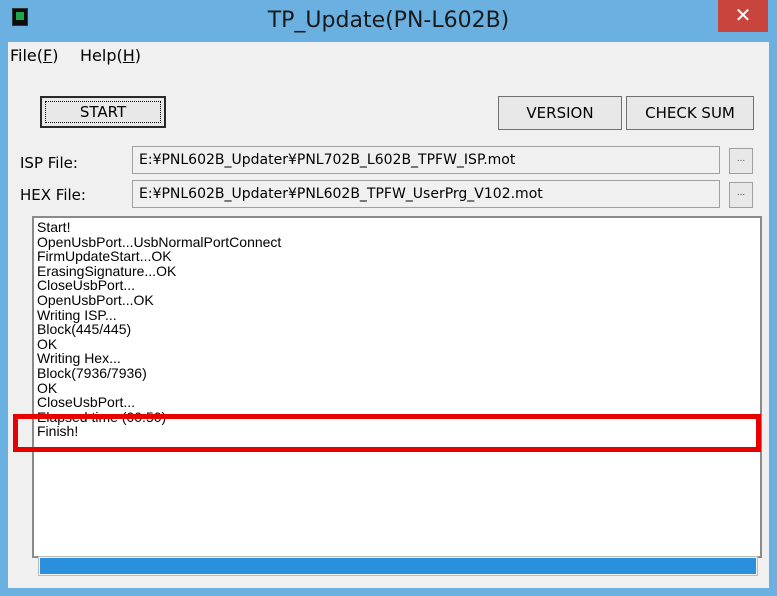  I want to click on log-line: FirmUpdateStart...OK, so click(104, 256).